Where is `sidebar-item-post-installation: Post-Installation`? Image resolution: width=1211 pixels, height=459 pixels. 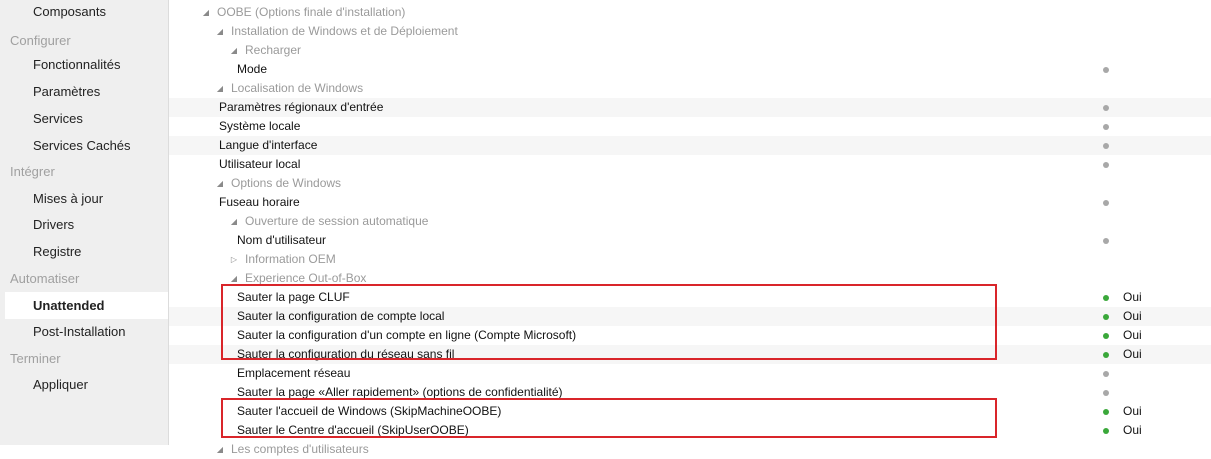
sidebar-item-post-installation: Post-Installation is located at coordinates (84, 331).